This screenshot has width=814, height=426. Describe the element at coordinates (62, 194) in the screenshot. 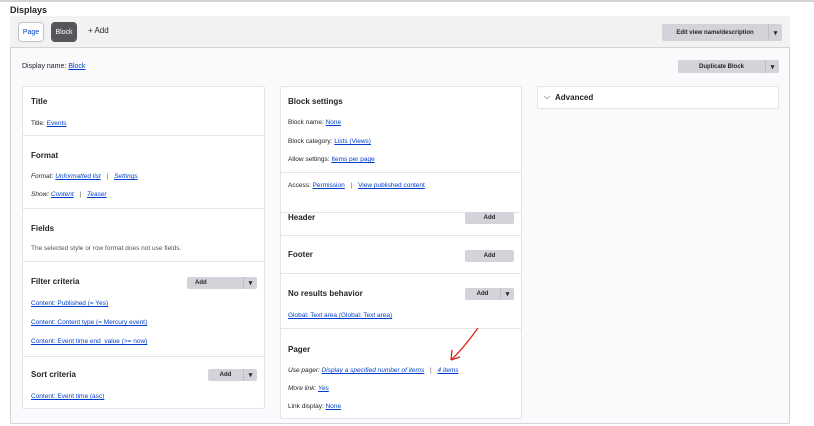

I see `show-link: Content` at that location.